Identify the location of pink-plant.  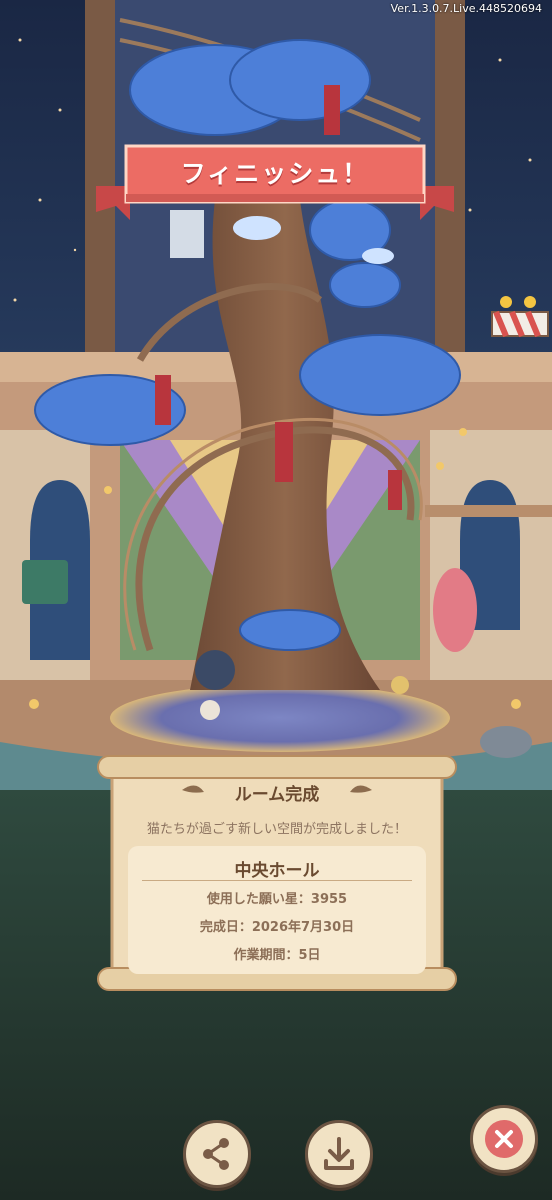
(455, 610).